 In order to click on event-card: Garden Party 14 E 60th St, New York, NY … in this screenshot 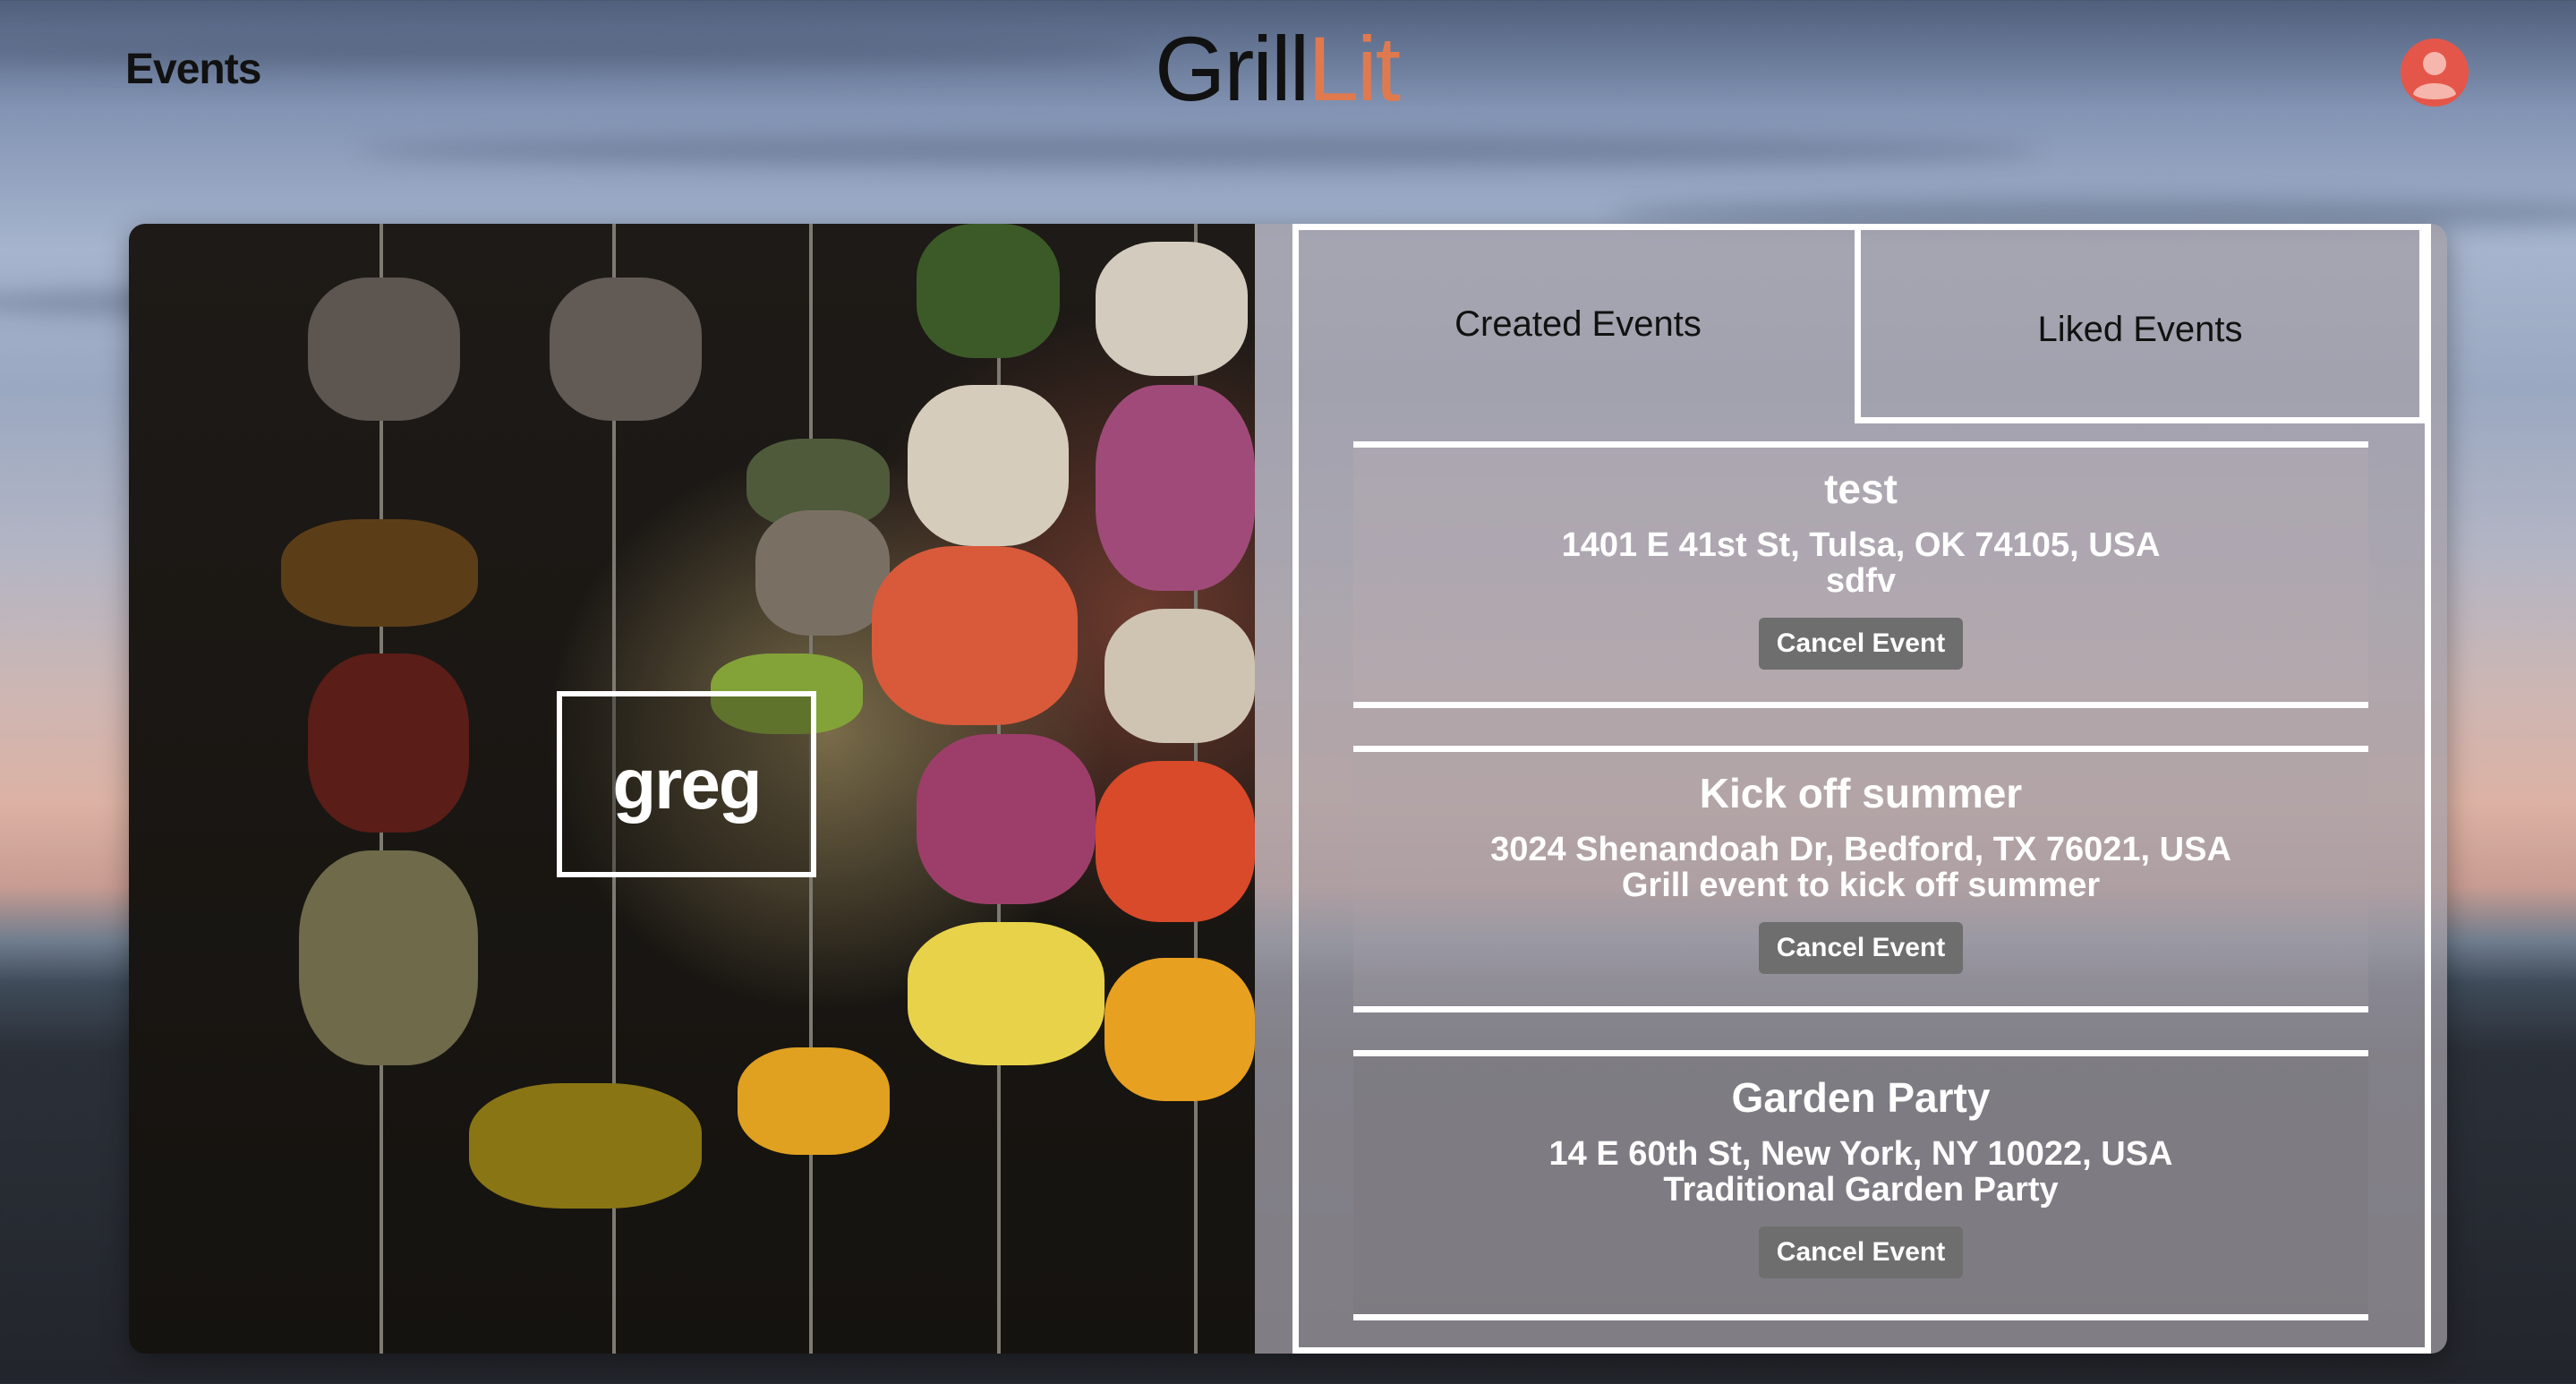, I will do `click(1860, 1185)`.